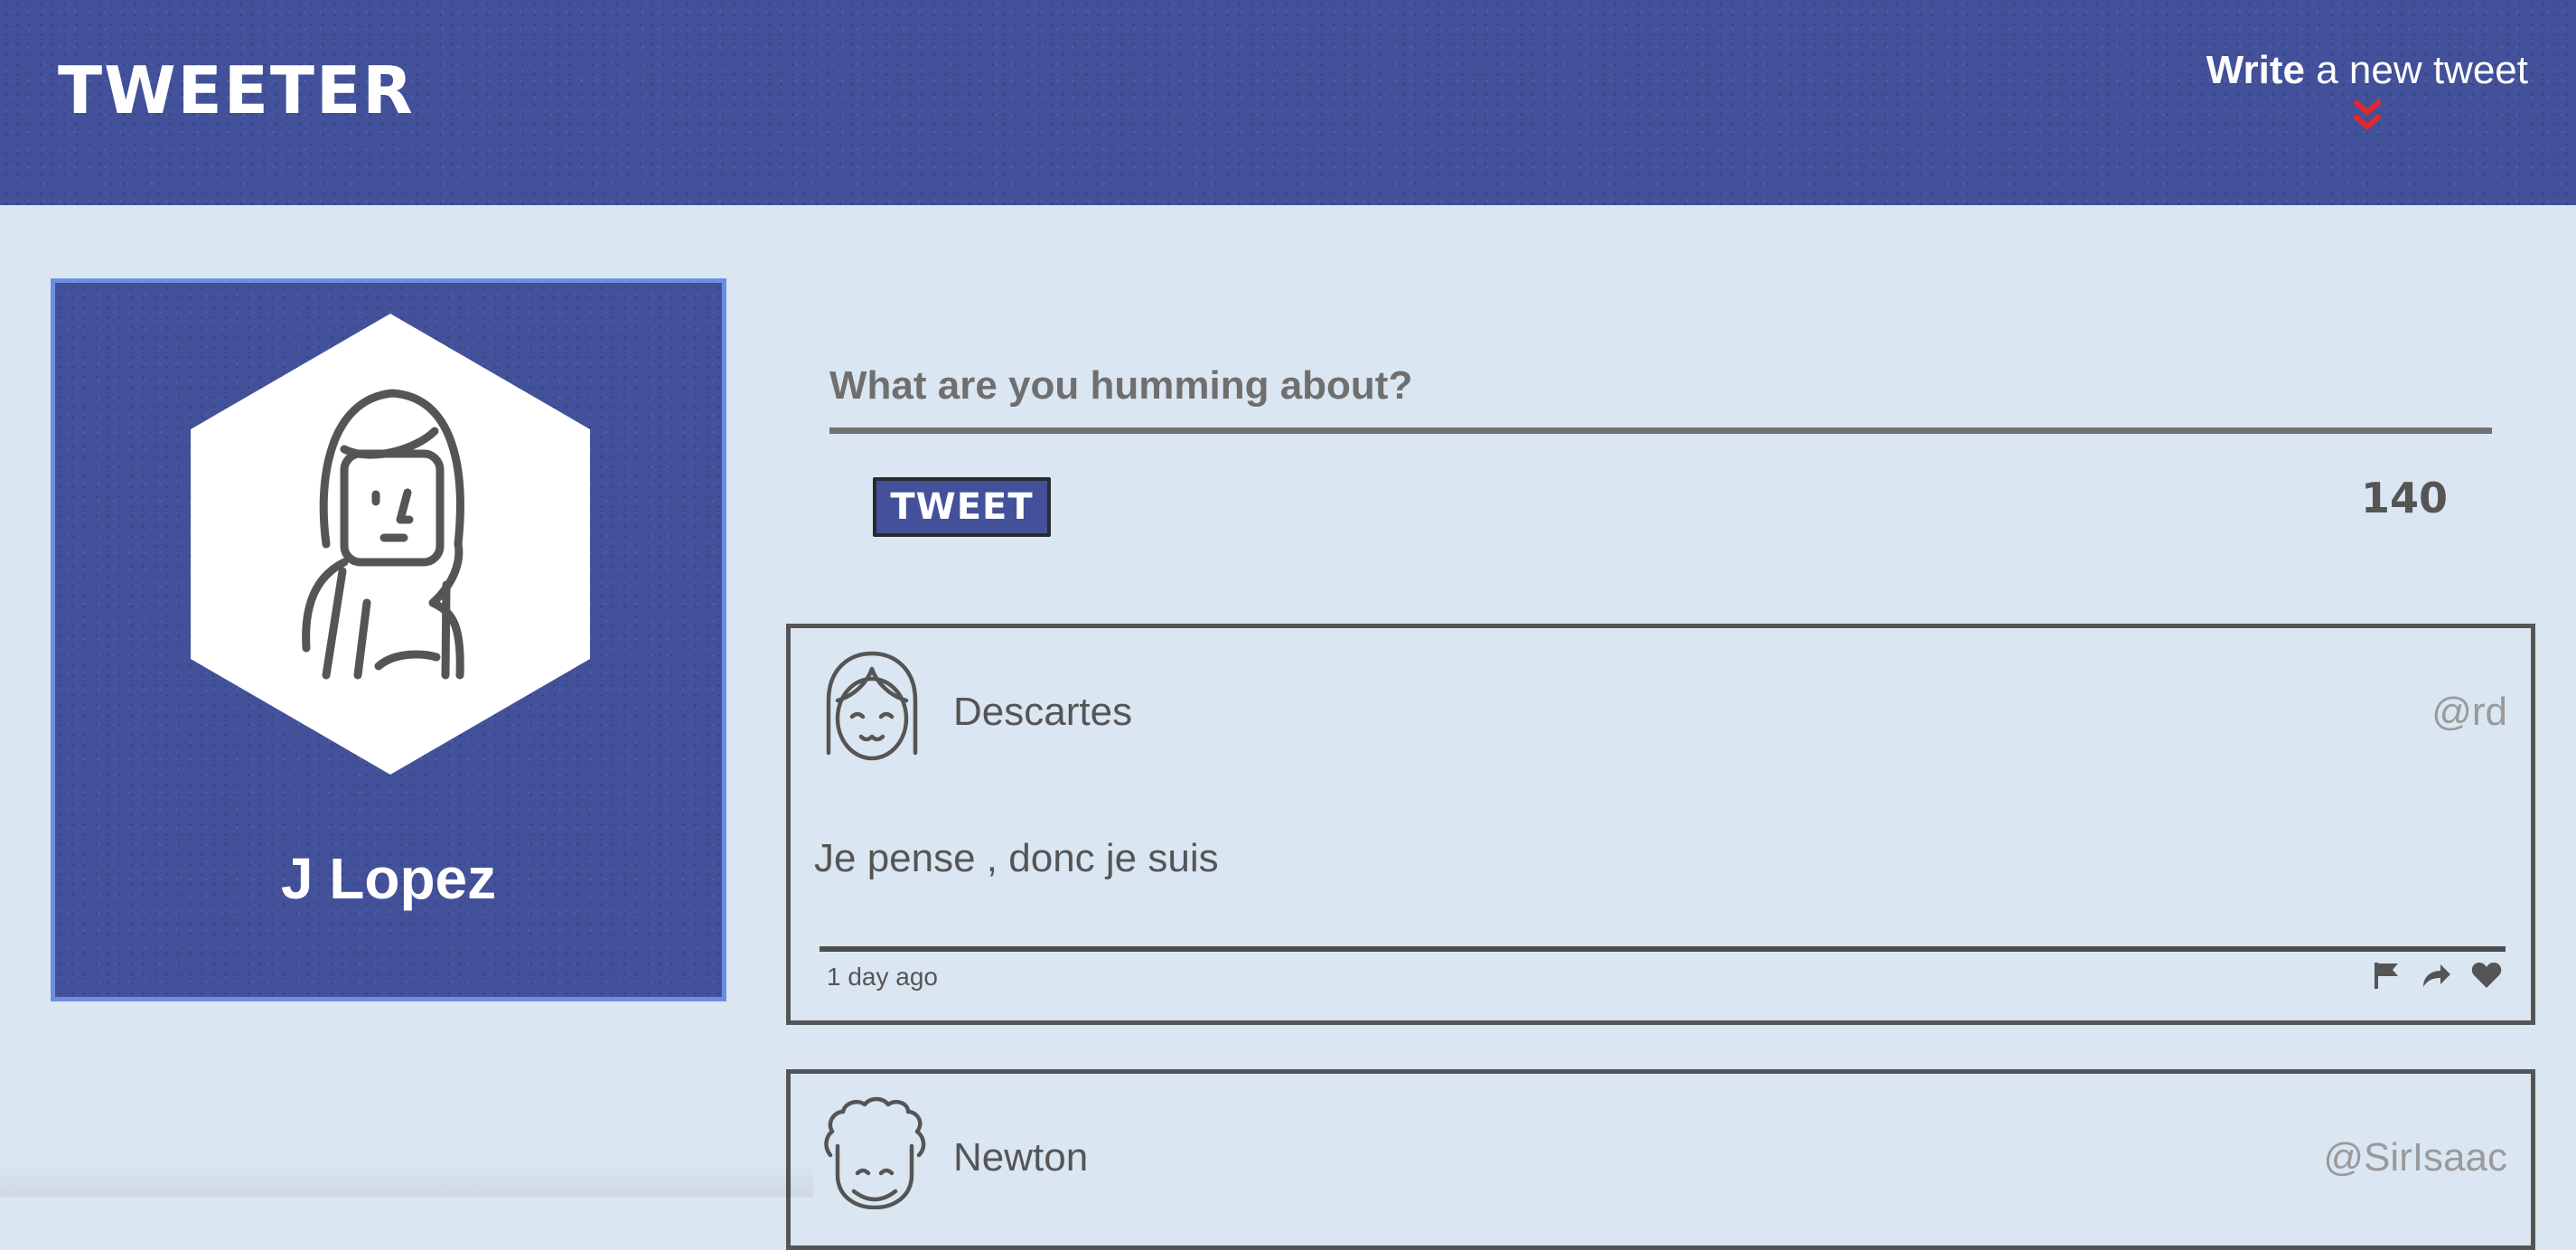 Image resolution: width=2576 pixels, height=1250 pixels. What do you see at coordinates (2415, 1158) in the screenshot?
I see `tweet-author-handle: @SirIsaac` at bounding box center [2415, 1158].